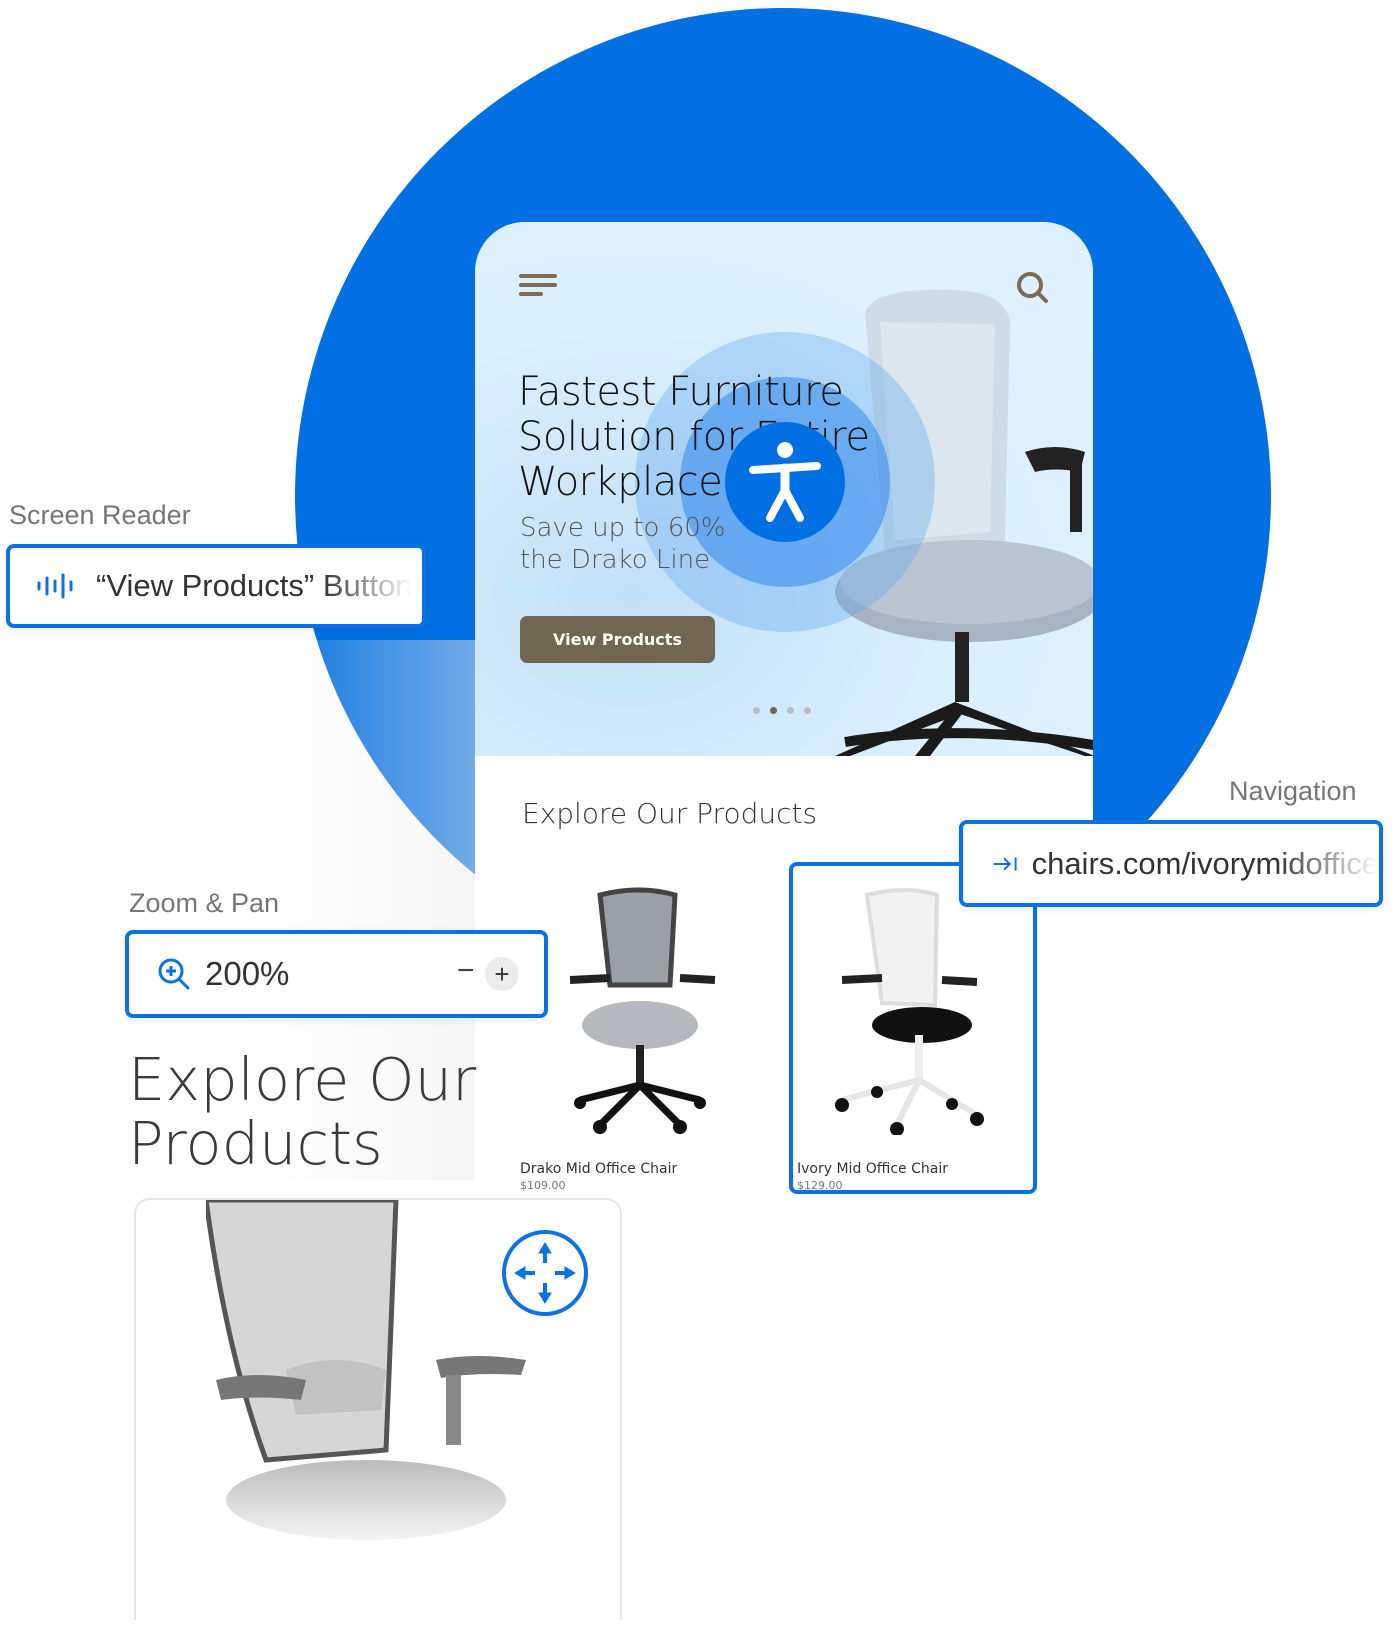  Describe the element at coordinates (538, 287) in the screenshot. I see `hamburger-icon` at that location.